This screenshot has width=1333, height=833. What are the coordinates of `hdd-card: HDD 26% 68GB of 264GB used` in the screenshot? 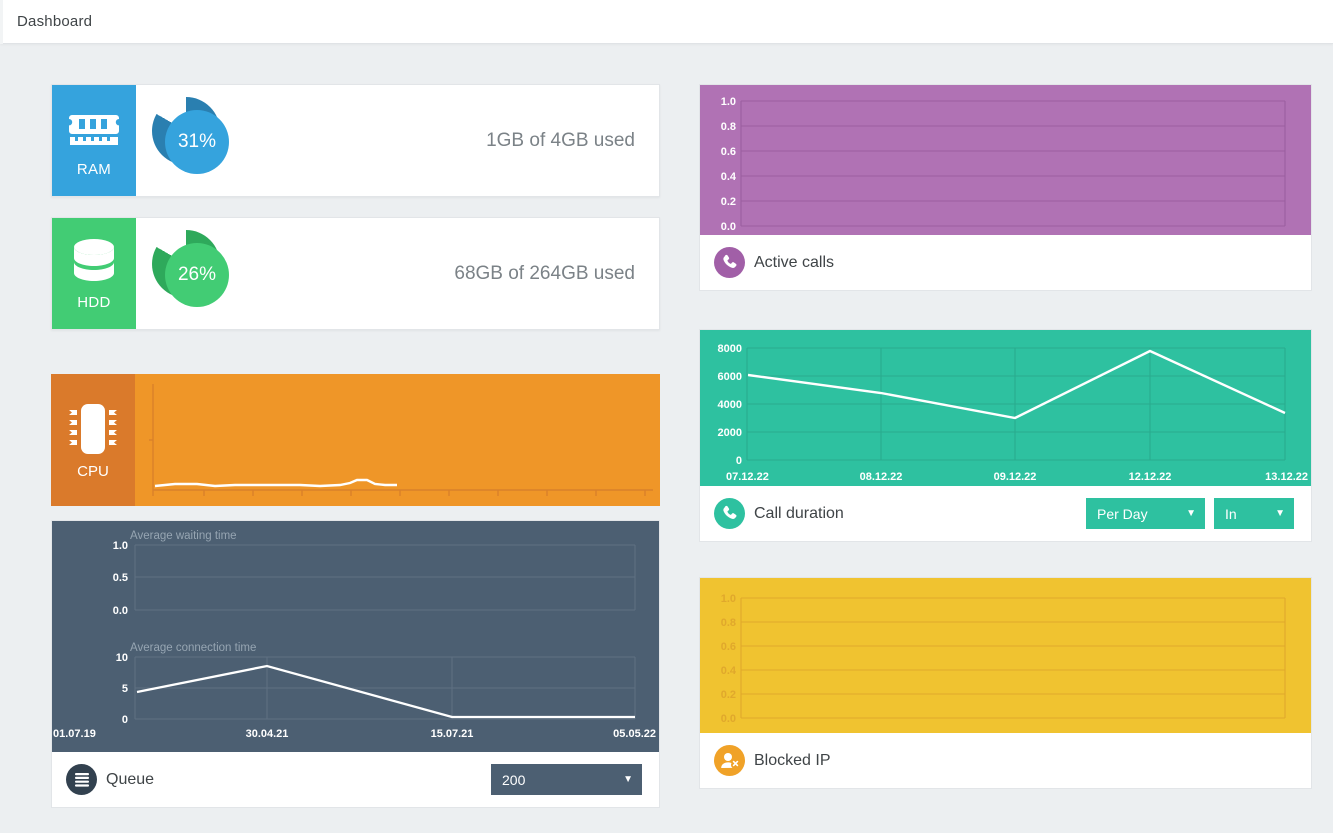 It's located at (355, 273).